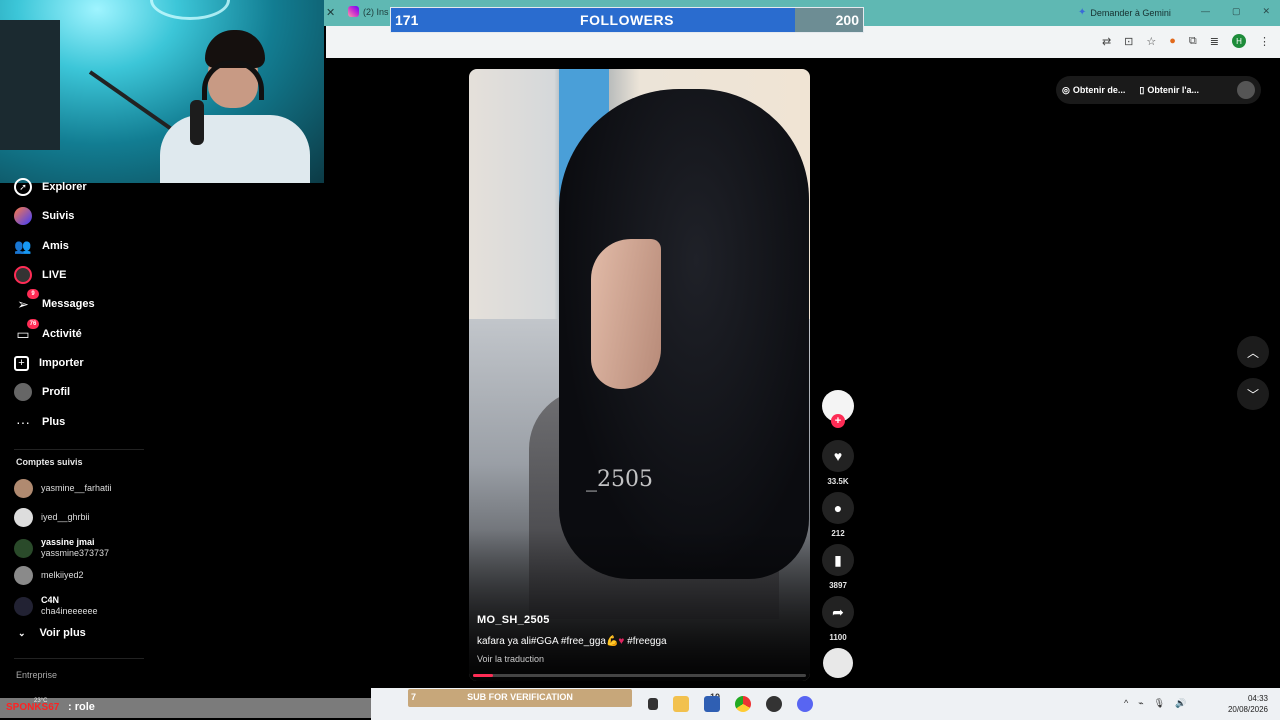  Describe the element at coordinates (330, 12) in the screenshot. I see `tab-close-icon: ✕` at that location.